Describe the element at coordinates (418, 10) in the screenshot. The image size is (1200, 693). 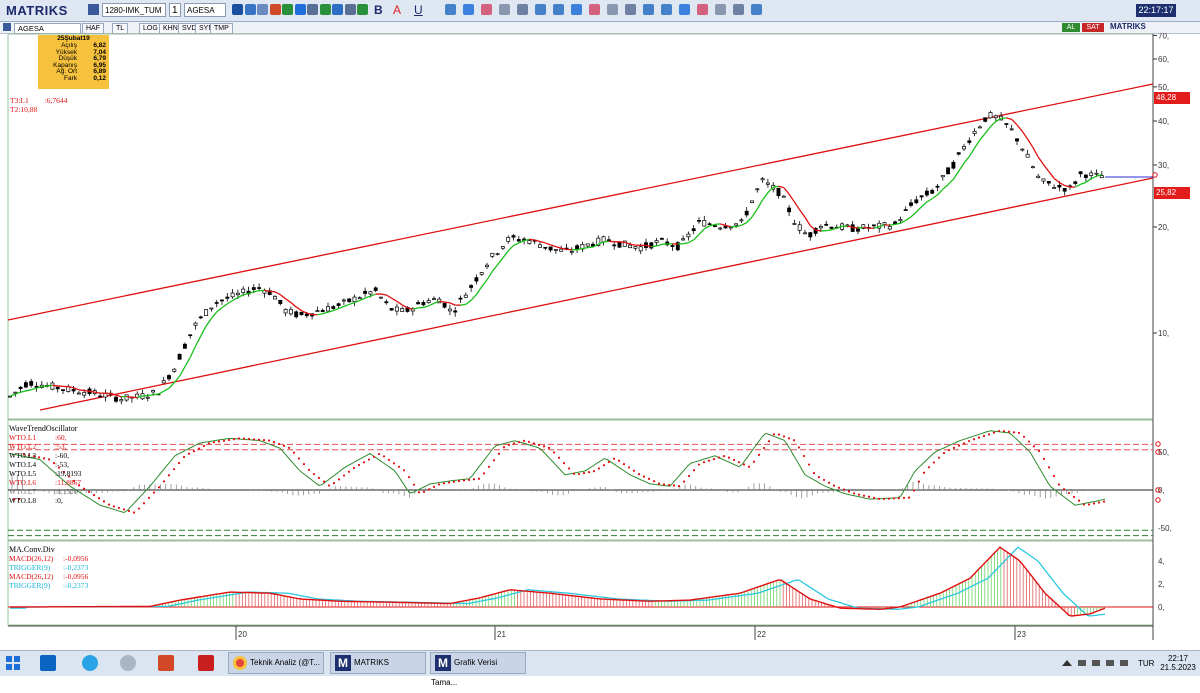
I see `underline-button: U` at that location.